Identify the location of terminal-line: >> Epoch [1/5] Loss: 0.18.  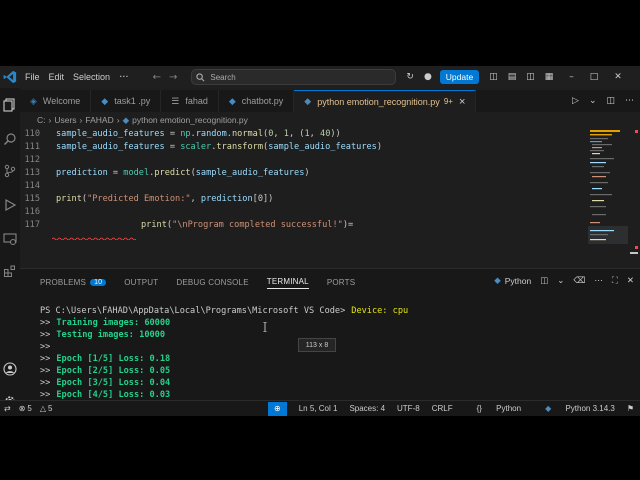
(224, 359).